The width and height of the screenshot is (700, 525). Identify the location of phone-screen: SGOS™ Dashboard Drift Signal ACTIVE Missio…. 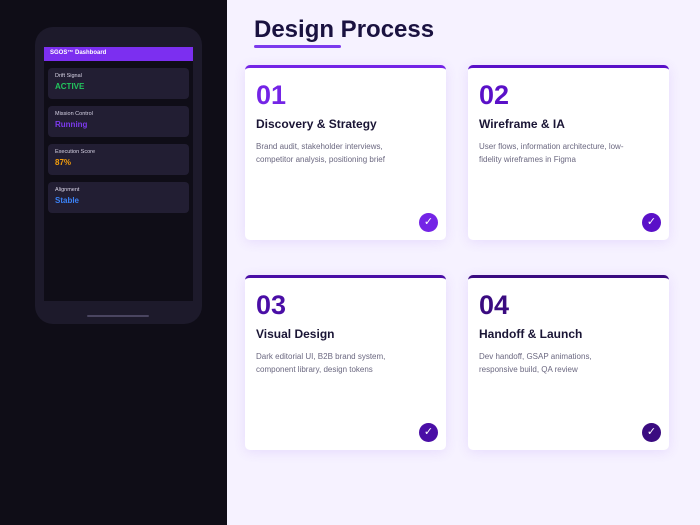
(118, 174).